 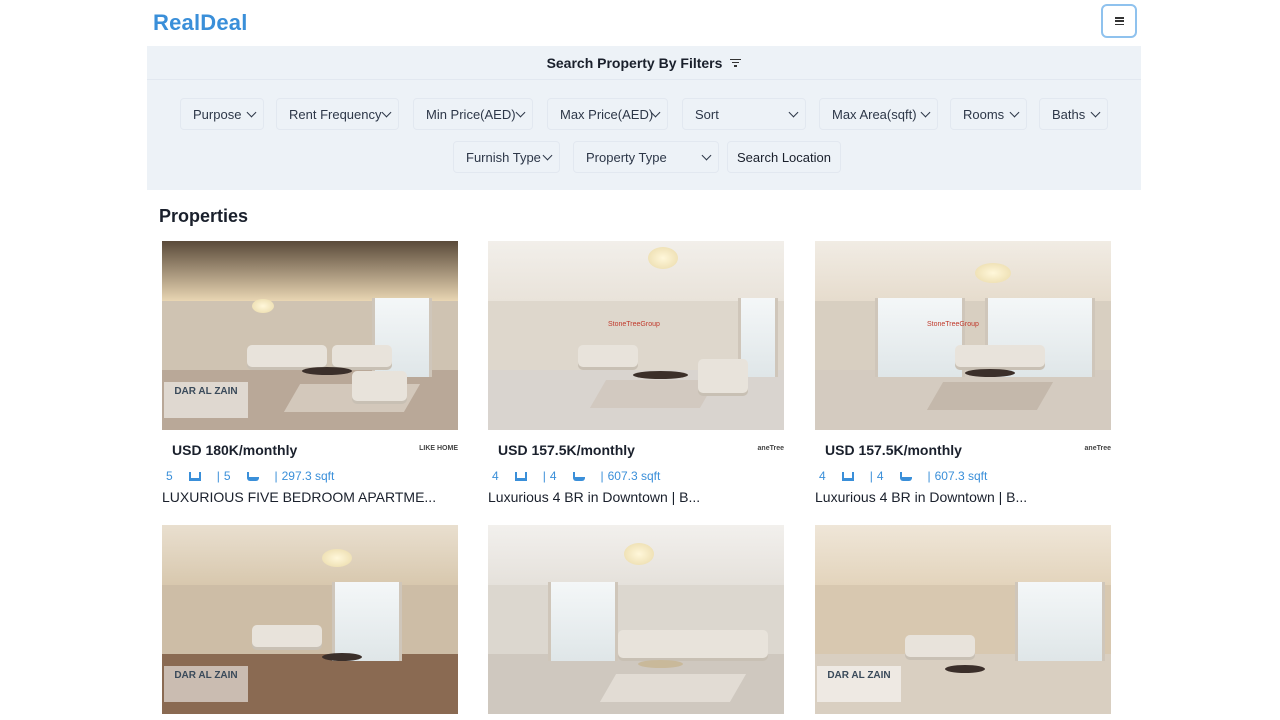 What do you see at coordinates (744, 114) in the screenshot?
I see `sort-select: Sort` at bounding box center [744, 114].